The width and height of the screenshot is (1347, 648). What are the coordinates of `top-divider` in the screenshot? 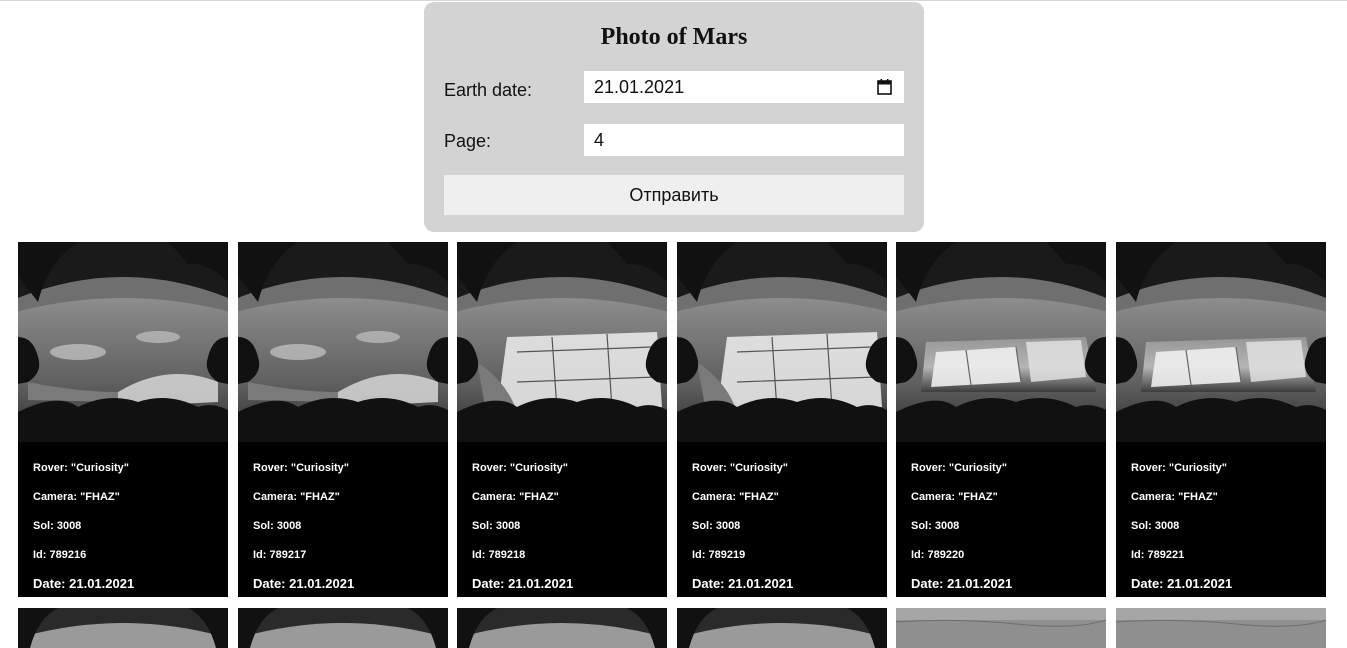 It's located at (673, 0).